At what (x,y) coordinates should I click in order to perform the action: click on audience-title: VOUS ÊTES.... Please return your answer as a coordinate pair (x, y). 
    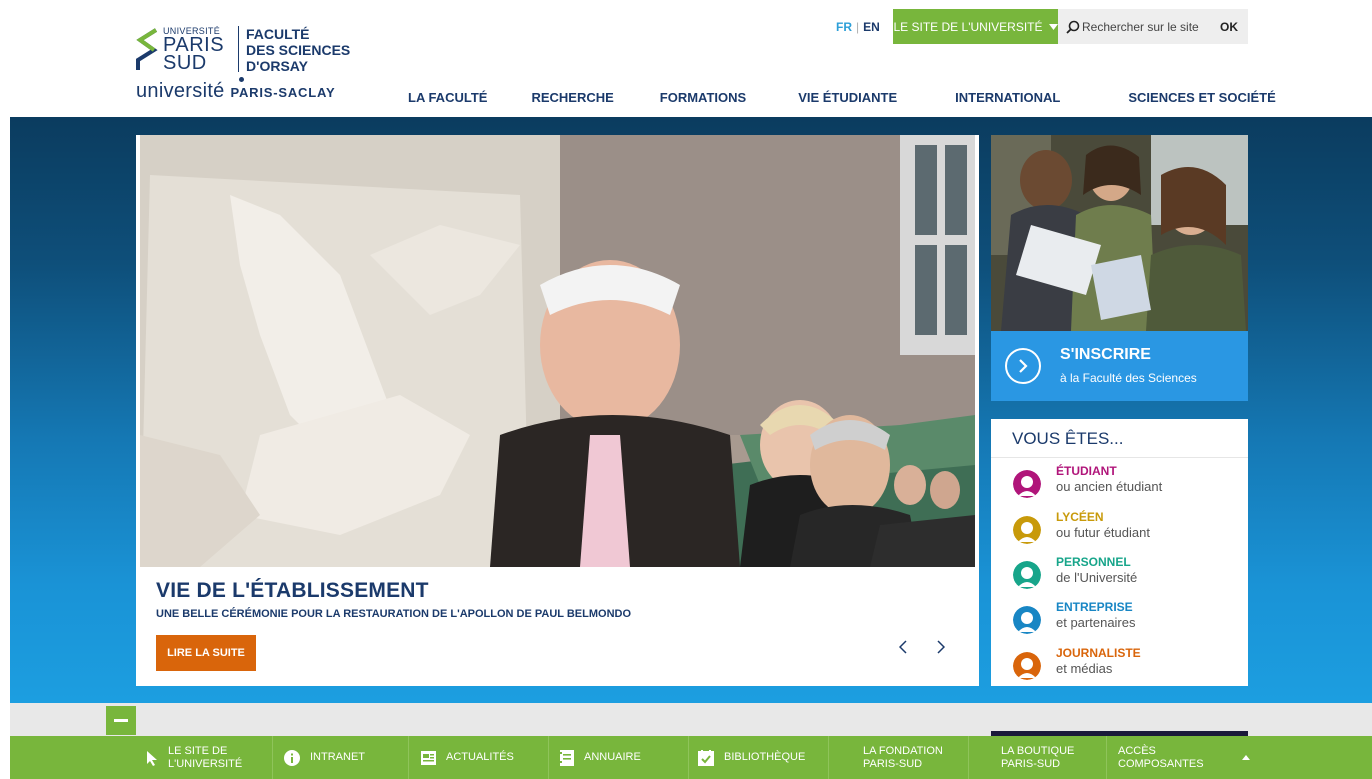
    Looking at the image, I should click on (1068, 438).